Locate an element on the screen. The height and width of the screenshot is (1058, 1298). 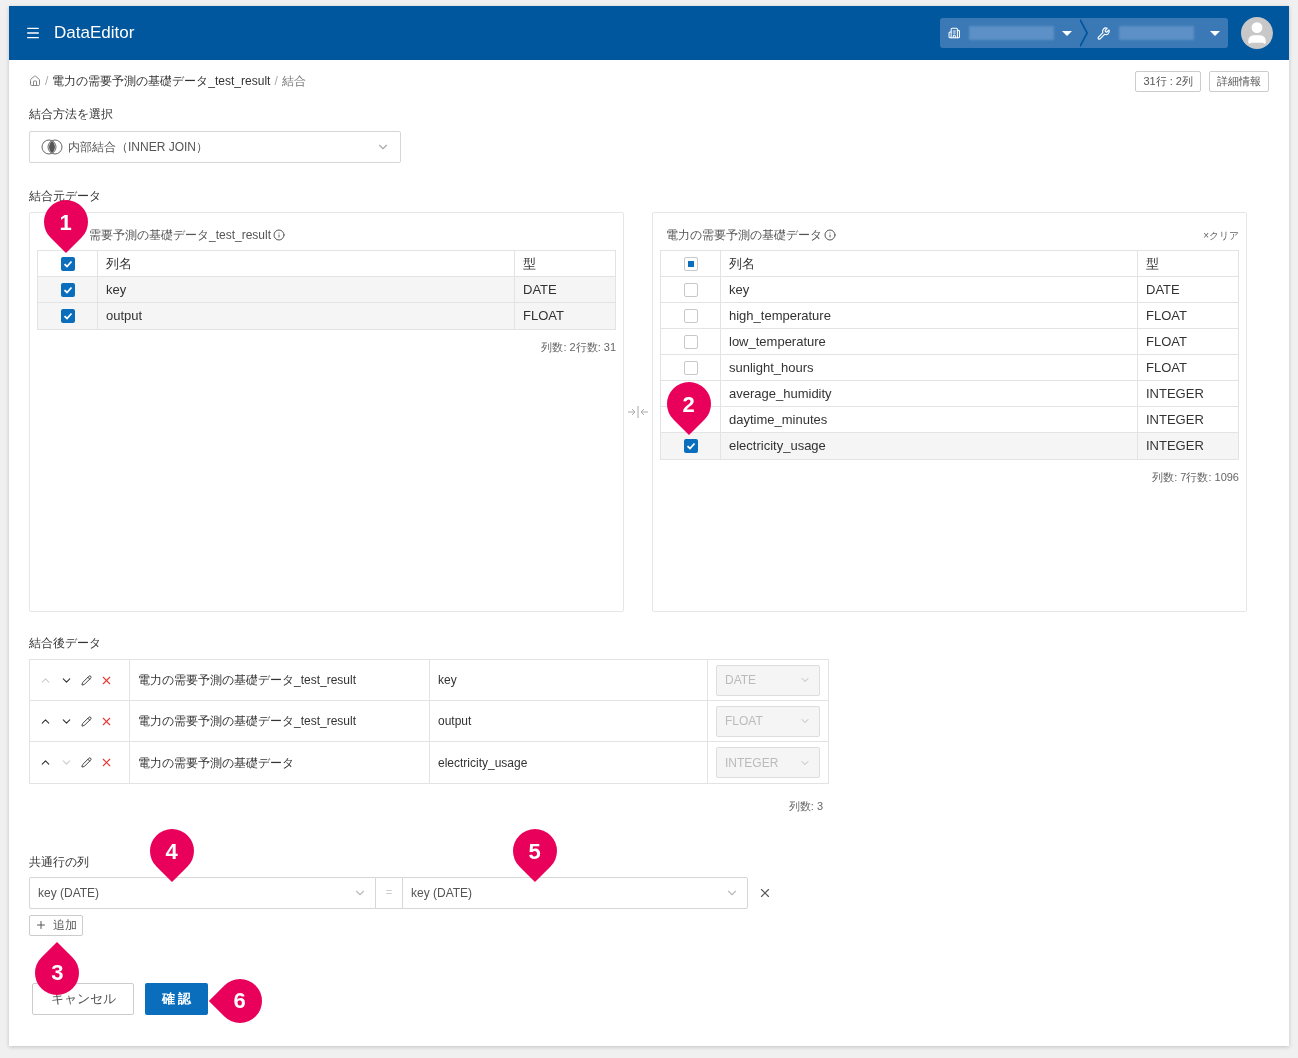
table-cell-text: low_temperature is located at coordinates (777, 341).